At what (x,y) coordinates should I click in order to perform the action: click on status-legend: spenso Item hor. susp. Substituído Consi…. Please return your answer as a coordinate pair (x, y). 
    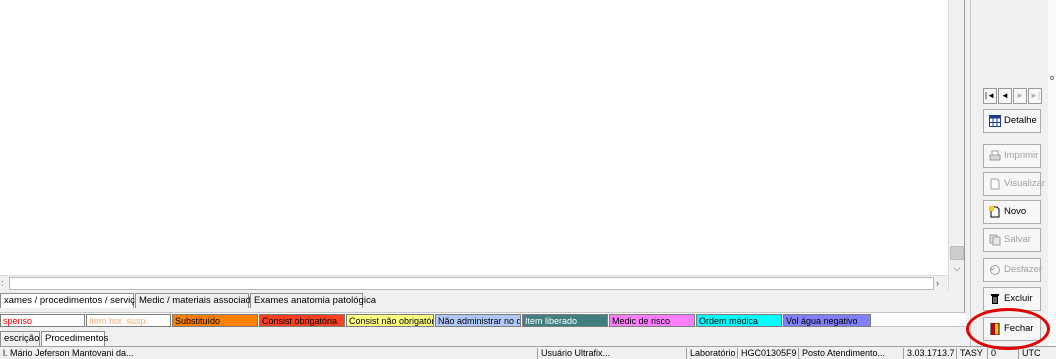
    Looking at the image, I should click on (483, 319).